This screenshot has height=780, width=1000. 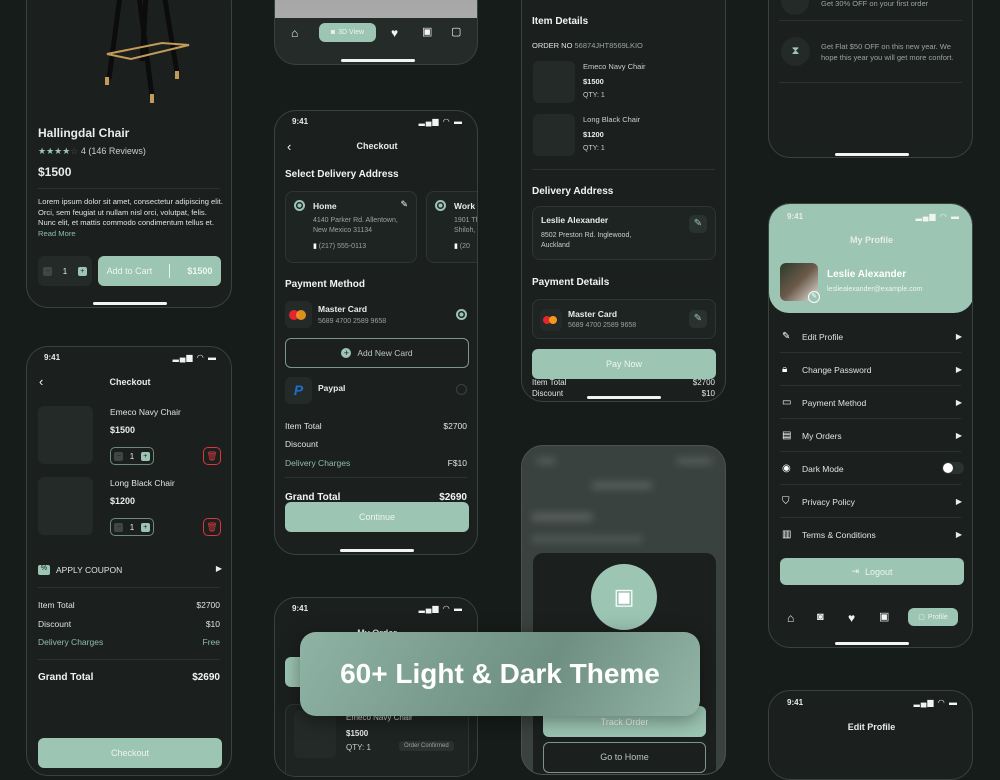 I want to click on menu-item-payment-method: ▭ Payment Method ▶, so click(x=872, y=403).